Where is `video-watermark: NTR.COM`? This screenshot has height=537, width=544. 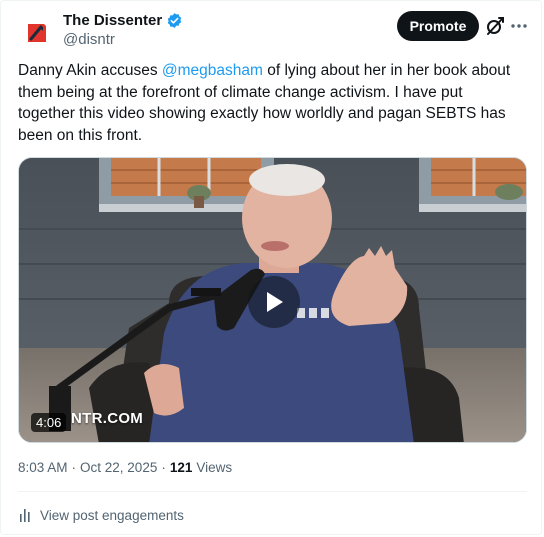 video-watermark: NTR.COM is located at coordinates (107, 418).